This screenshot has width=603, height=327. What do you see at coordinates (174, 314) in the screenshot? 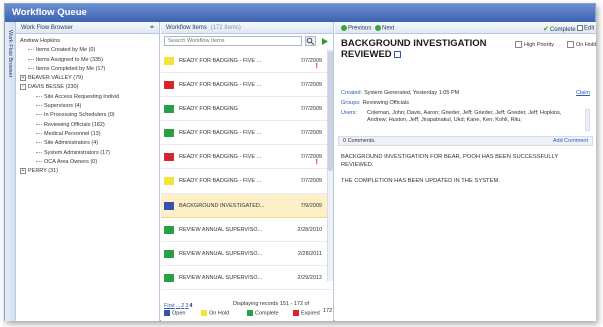
I see `legend-item-open: Open` at bounding box center [174, 314].